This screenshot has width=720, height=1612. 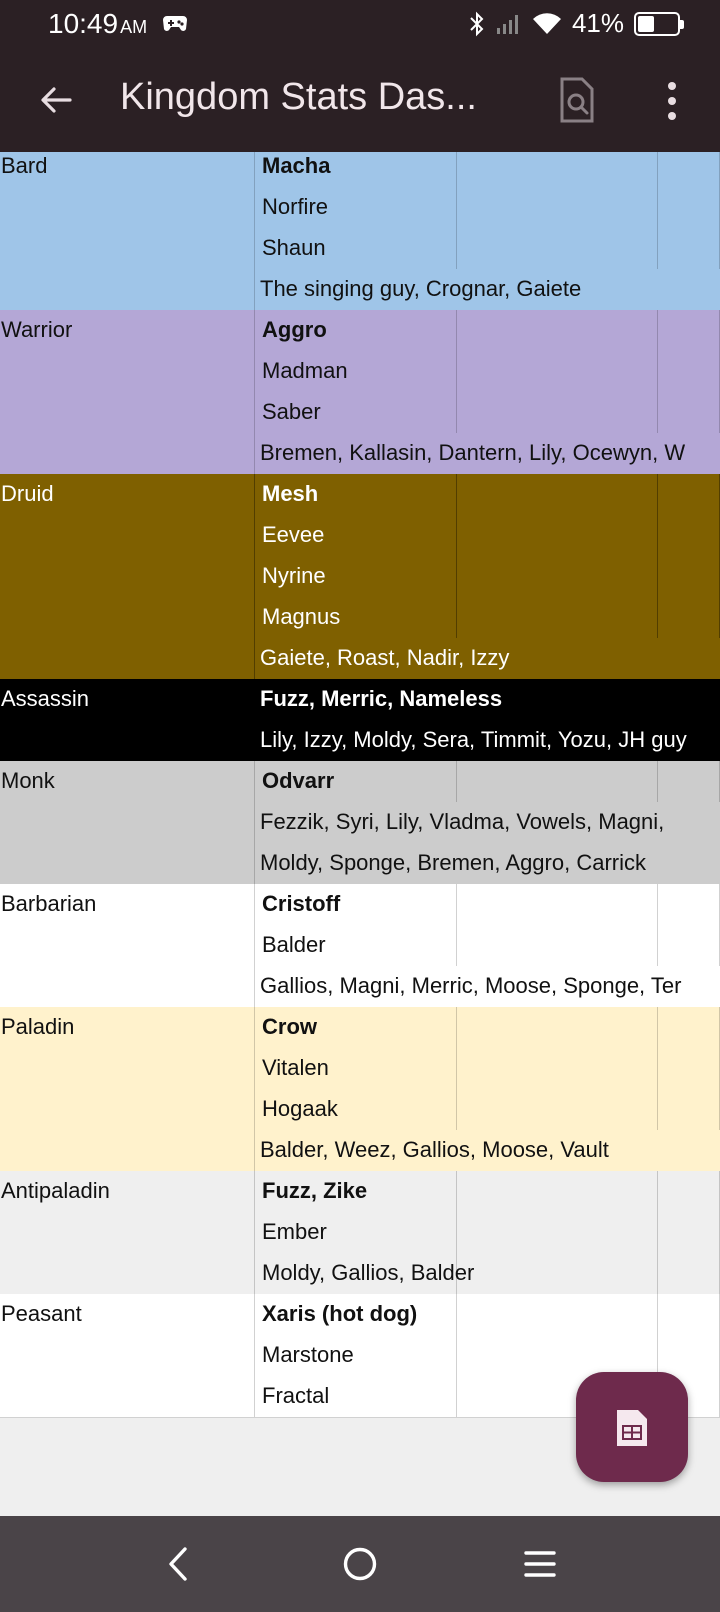 I want to click on member-names-cell: Moldy, Gallios, Balder, so click(x=364, y=1274).